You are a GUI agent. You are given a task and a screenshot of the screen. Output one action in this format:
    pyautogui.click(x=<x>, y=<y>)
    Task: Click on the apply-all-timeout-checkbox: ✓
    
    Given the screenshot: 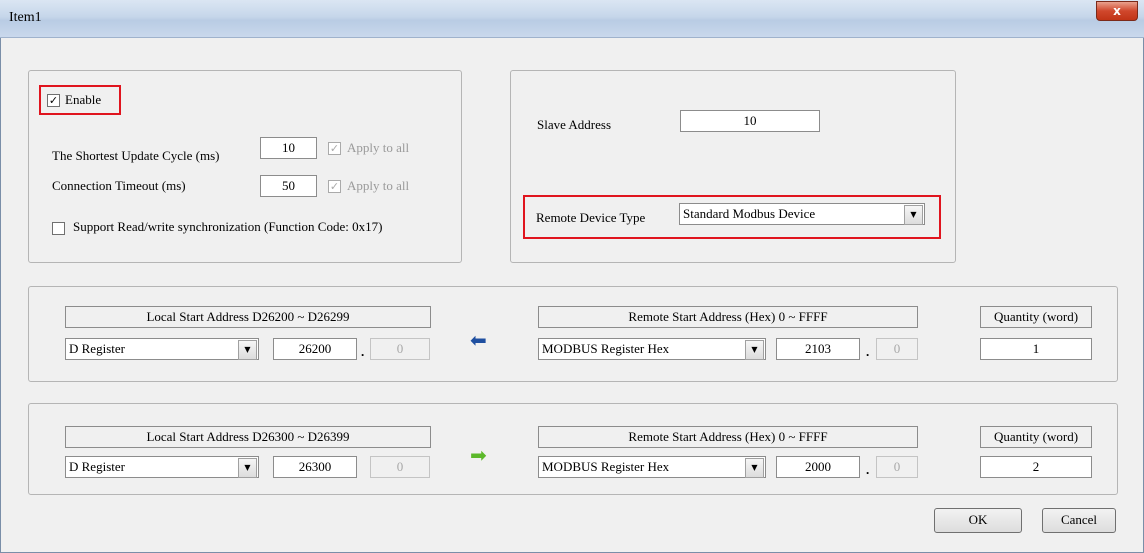 What is the action you would take?
    pyautogui.click(x=334, y=186)
    